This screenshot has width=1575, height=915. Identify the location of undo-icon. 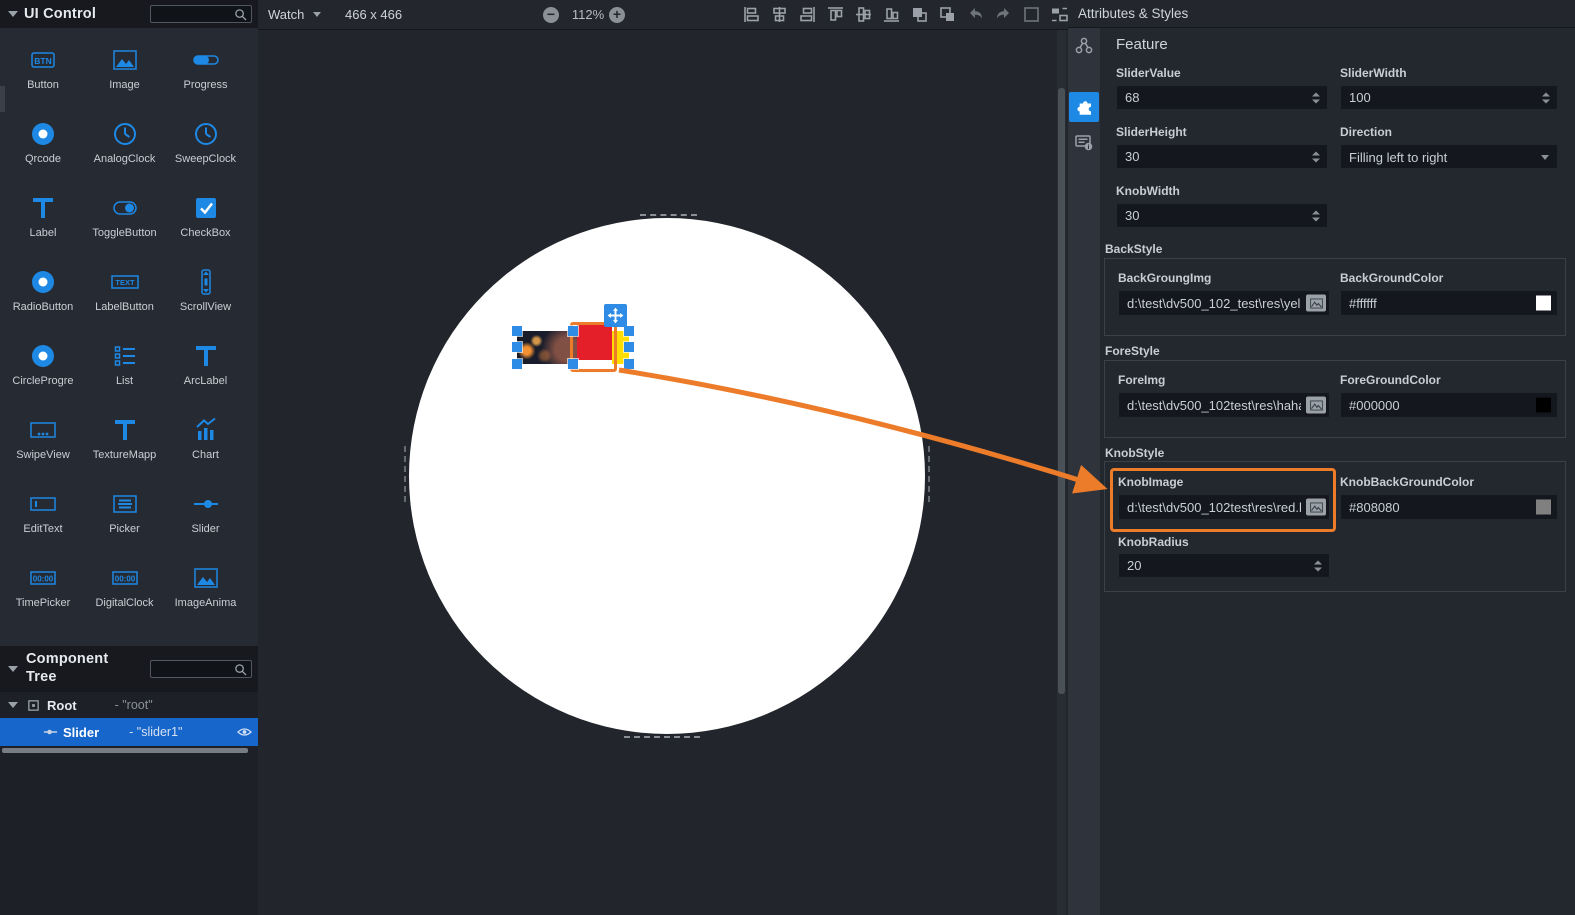
(975, 14).